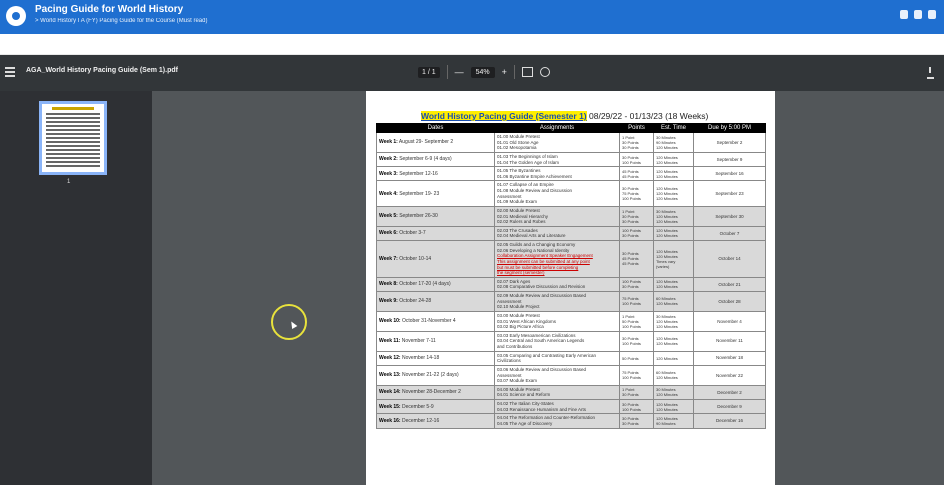  Describe the element at coordinates (429, 72) in the screenshot. I see `page-indicator: 1 / 1` at that location.